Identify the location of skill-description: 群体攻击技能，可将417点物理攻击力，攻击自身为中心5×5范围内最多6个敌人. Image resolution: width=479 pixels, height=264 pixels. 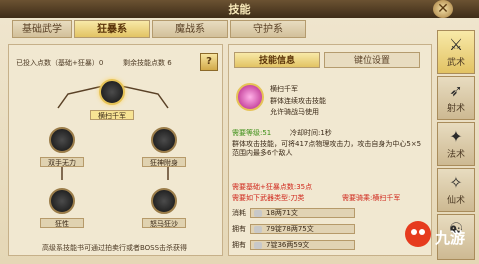
(327, 148).